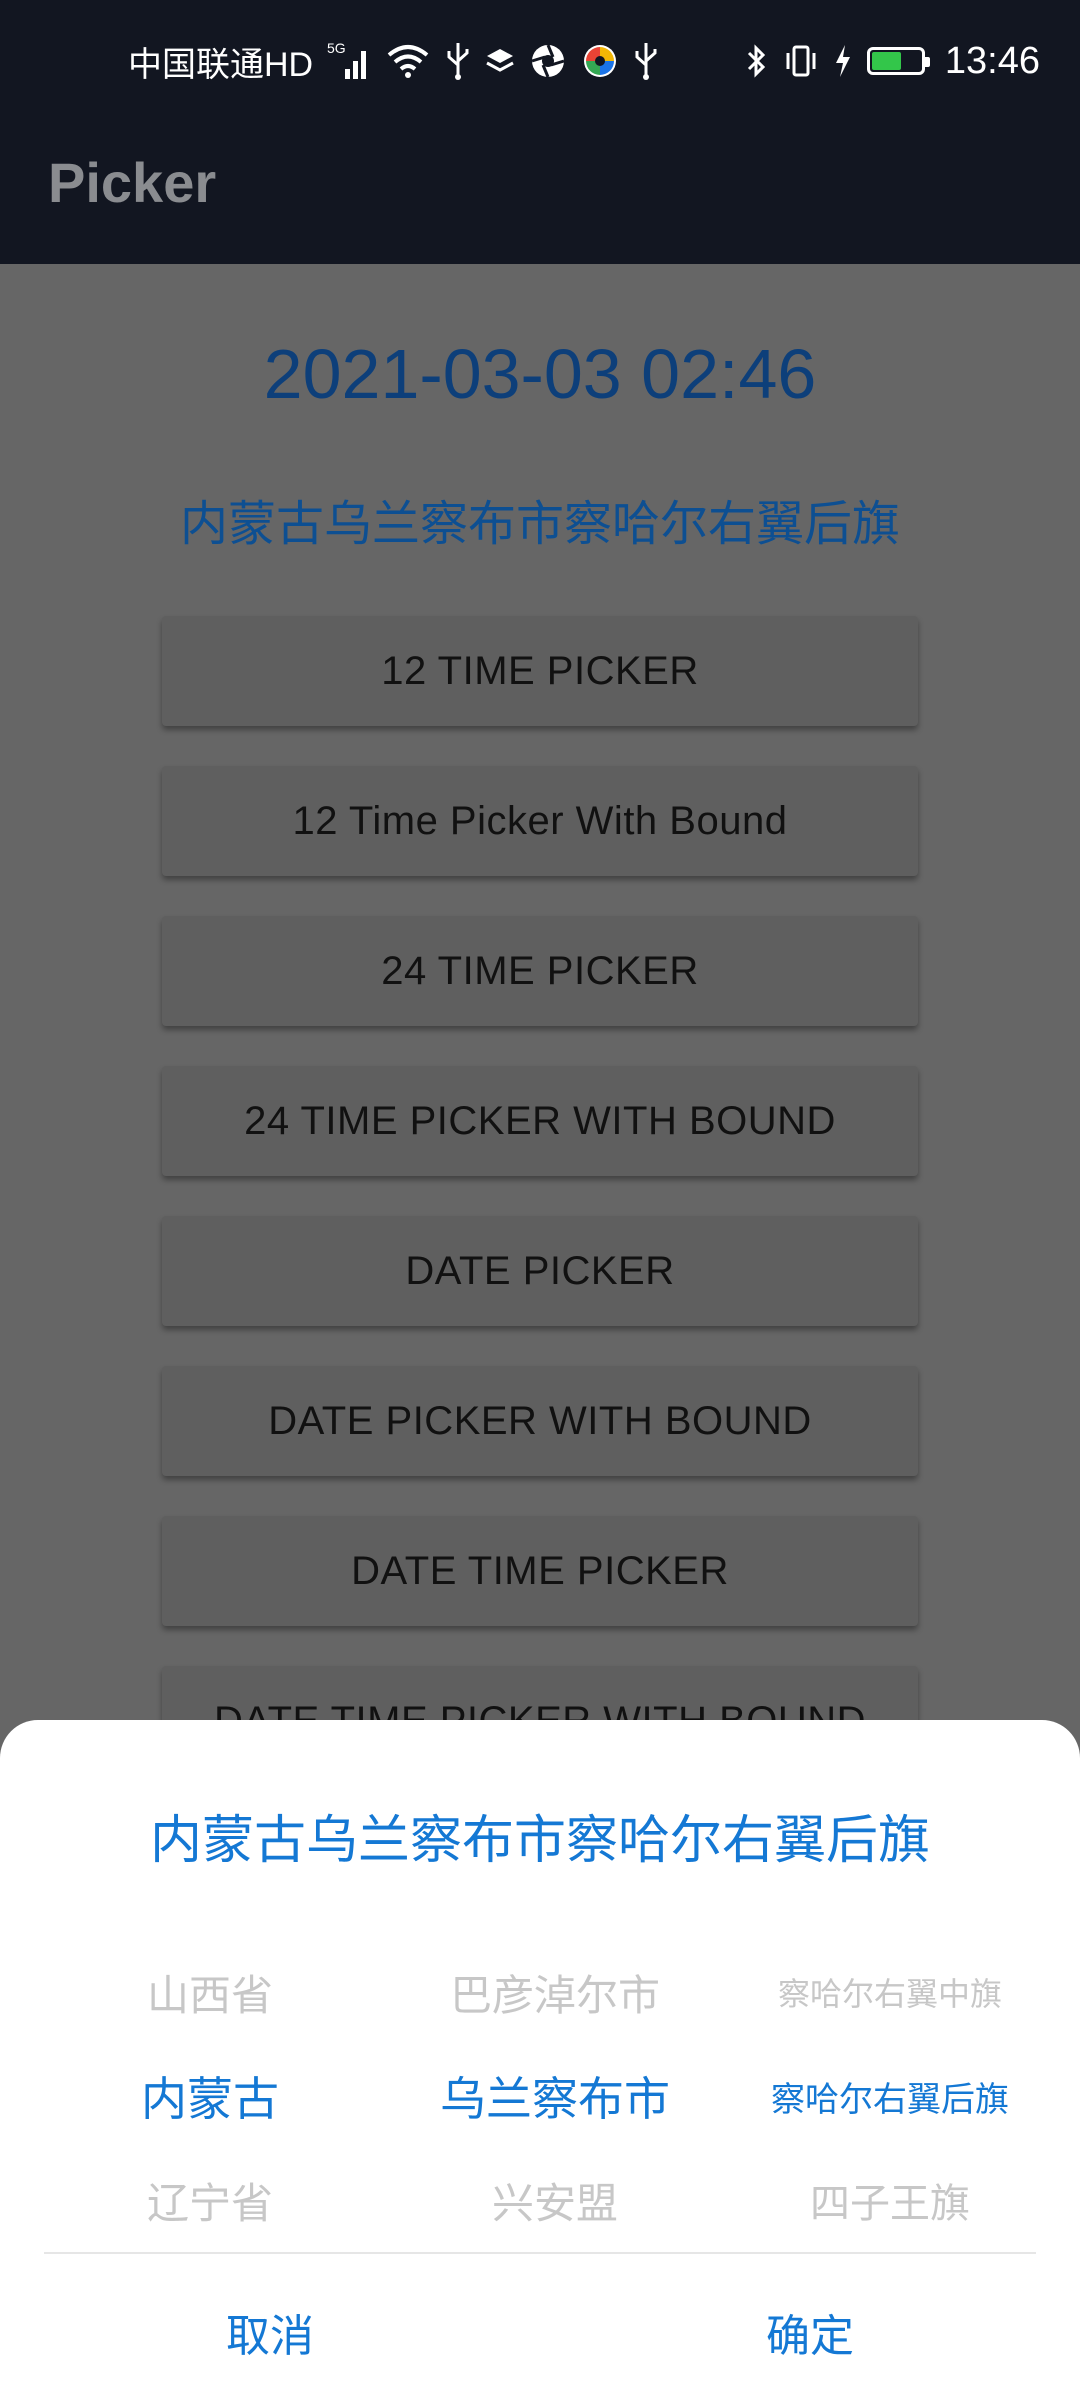  I want to click on battery-icon, so click(898, 61).